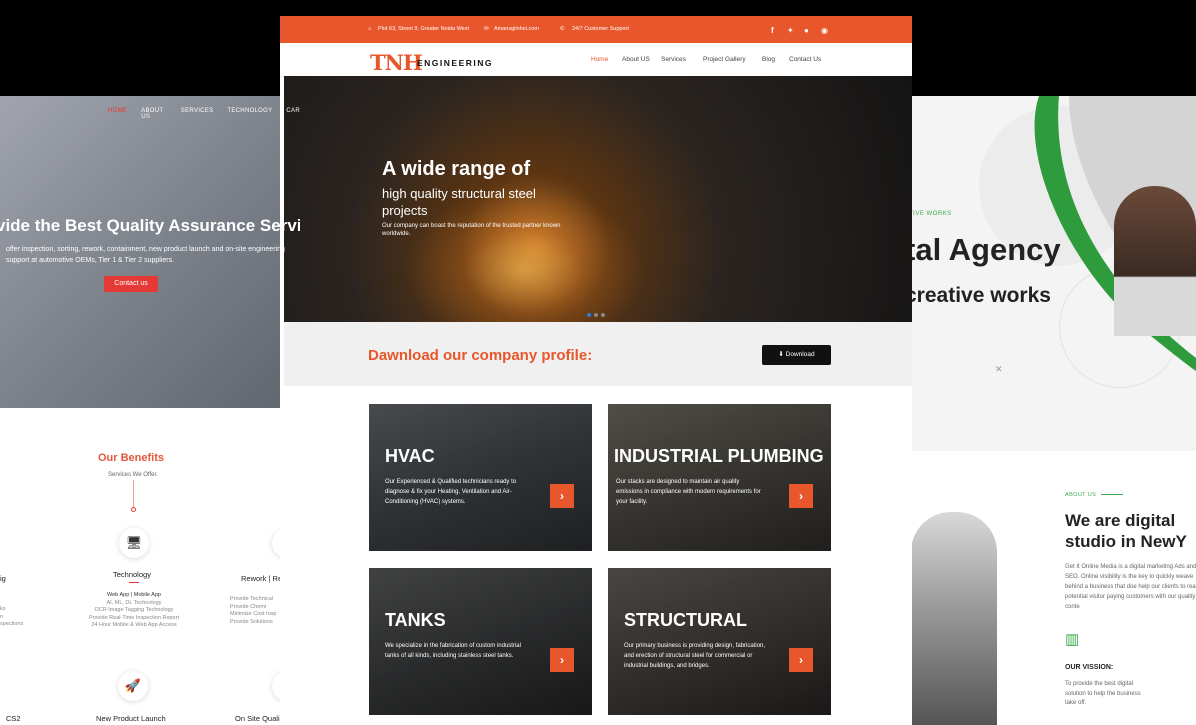 This screenshot has width=1196, height=725. What do you see at coordinates (1155, 261) in the screenshot?
I see `hero-person-image` at bounding box center [1155, 261].